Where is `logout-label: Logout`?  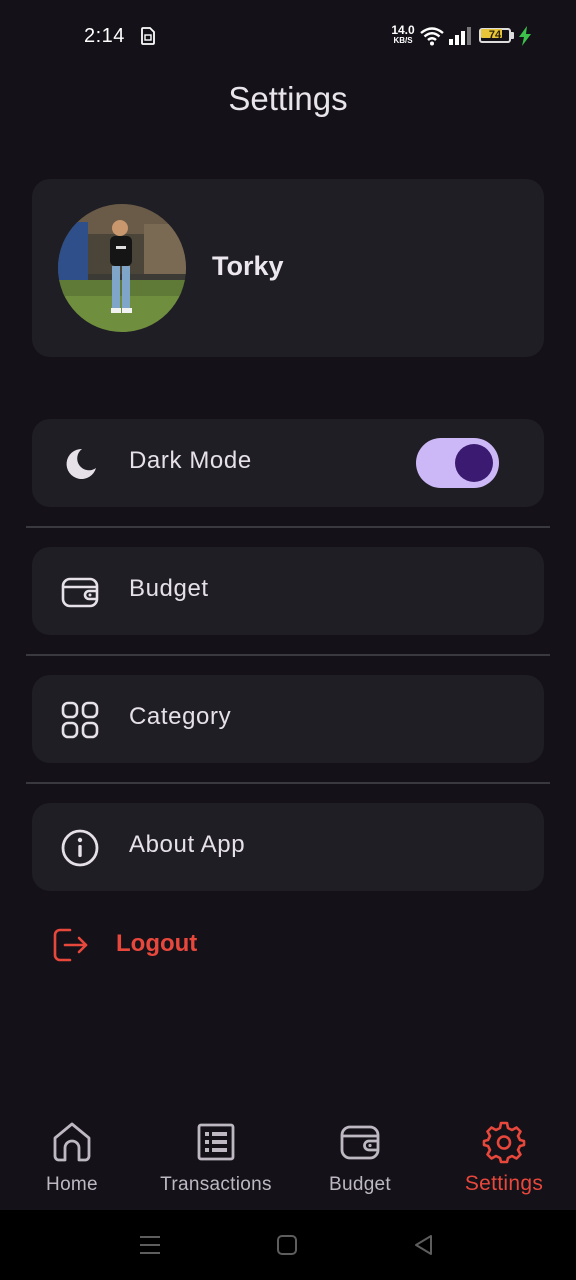 logout-label: Logout is located at coordinates (157, 943).